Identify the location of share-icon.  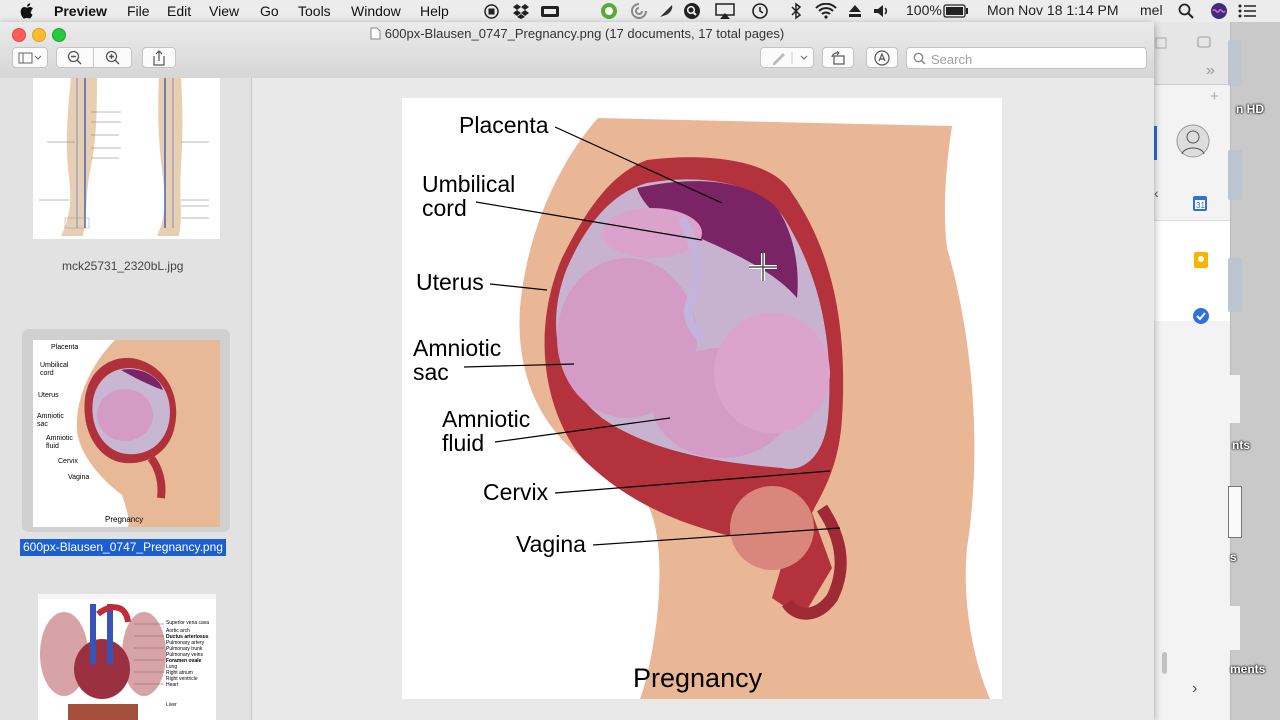
(1161, 42).